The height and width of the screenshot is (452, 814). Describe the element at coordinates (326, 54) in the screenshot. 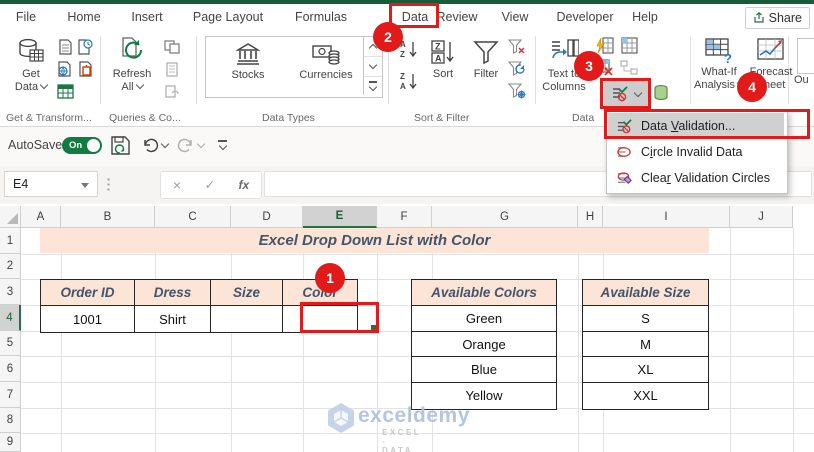

I see `currencies-icon` at that location.